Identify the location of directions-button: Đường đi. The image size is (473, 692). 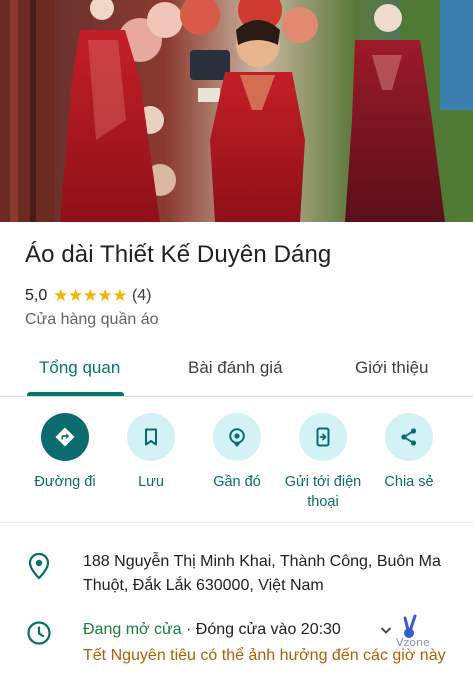
(65, 452).